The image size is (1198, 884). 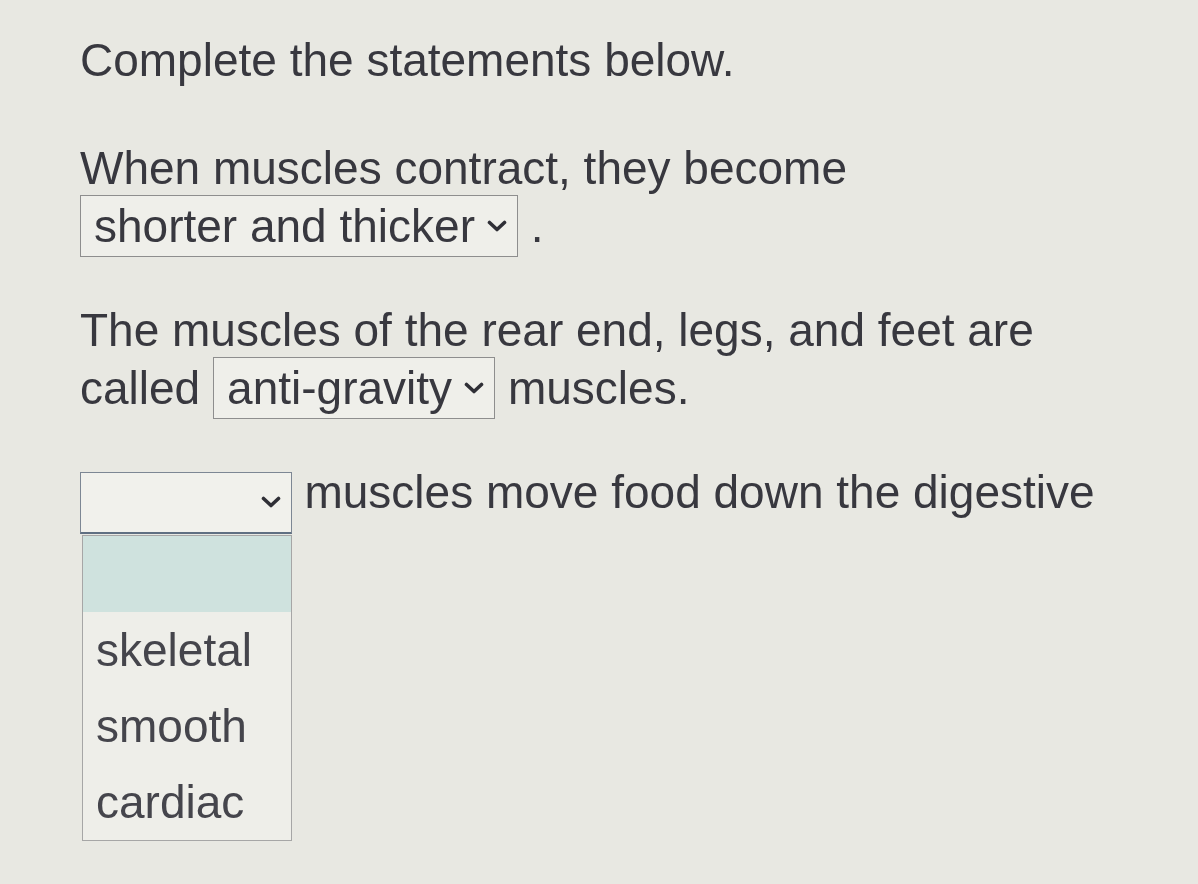 I want to click on dropdown-select: anti-gravity, so click(x=354, y=388).